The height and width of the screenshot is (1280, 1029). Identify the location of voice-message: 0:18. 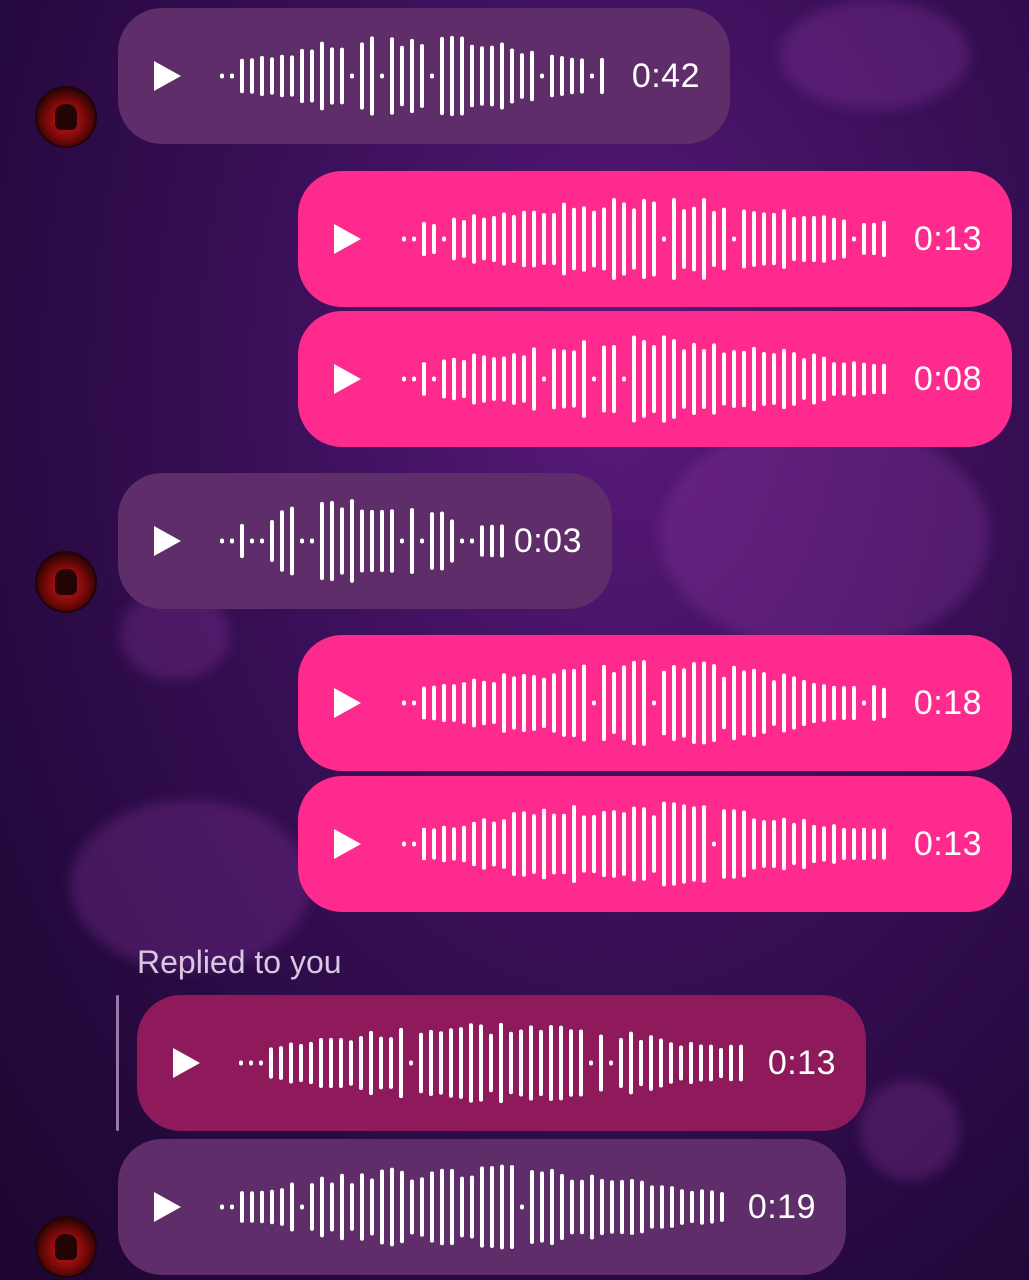
(655, 703).